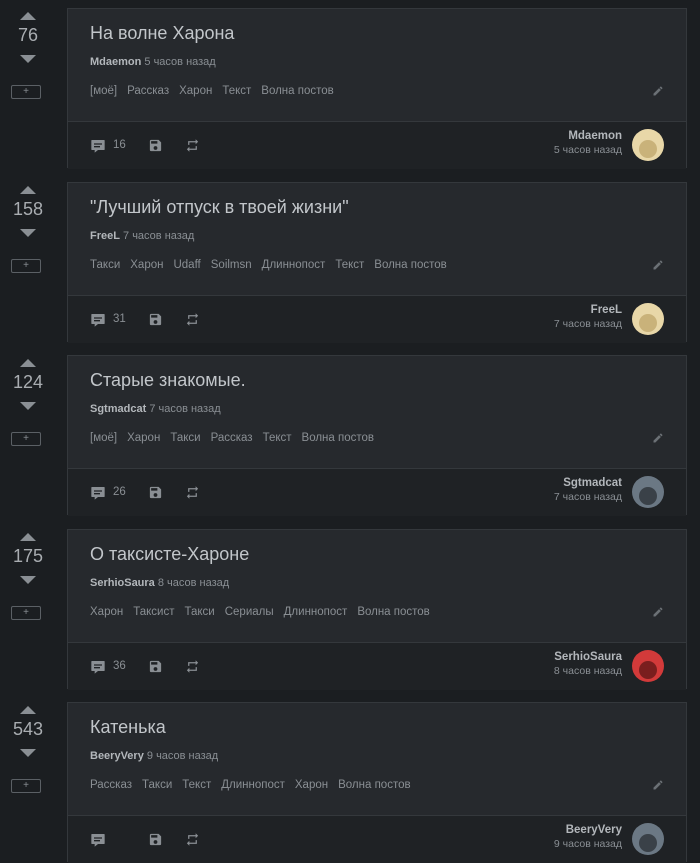 The width and height of the screenshot is (700, 863). What do you see at coordinates (159, 583) in the screenshot?
I see `story-meta: SerhioSaura 8 часов назад` at bounding box center [159, 583].